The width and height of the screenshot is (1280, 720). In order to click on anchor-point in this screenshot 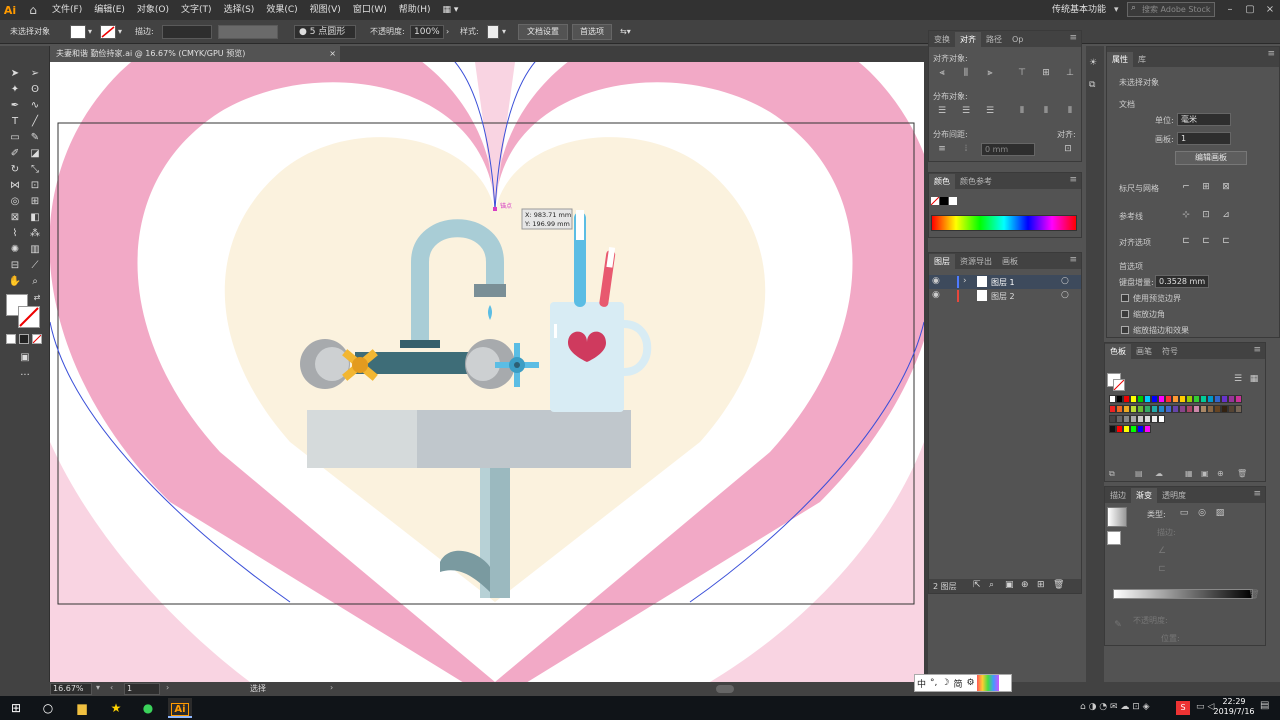, I will do `click(495, 209)`.